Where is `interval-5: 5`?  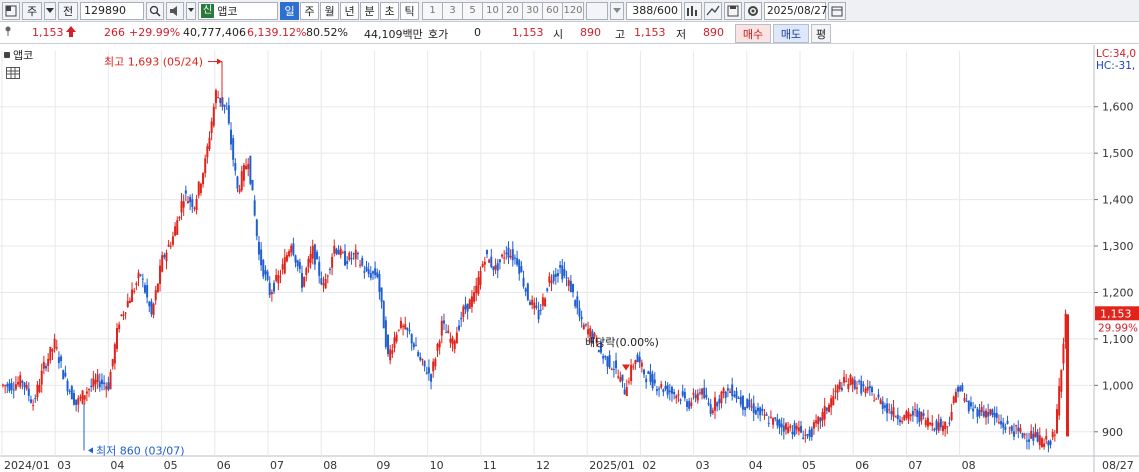
interval-5: 5 is located at coordinates (472, 10).